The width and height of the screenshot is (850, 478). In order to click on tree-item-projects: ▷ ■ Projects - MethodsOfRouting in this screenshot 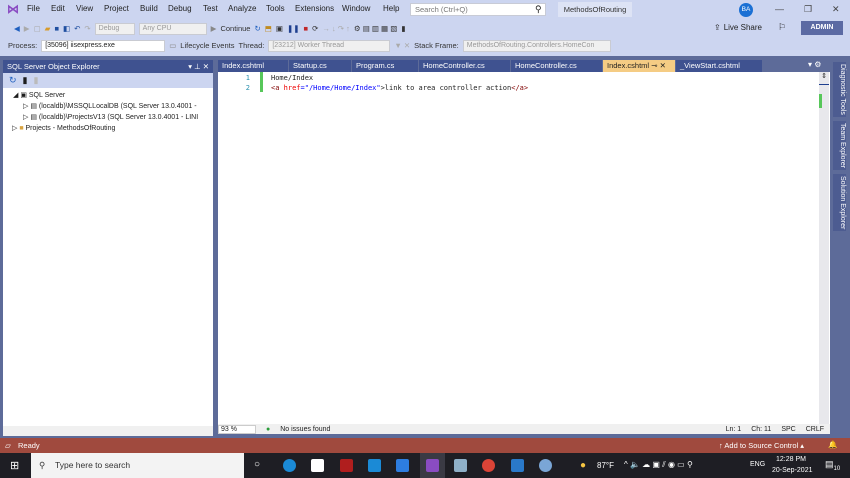, I will do `click(108, 128)`.